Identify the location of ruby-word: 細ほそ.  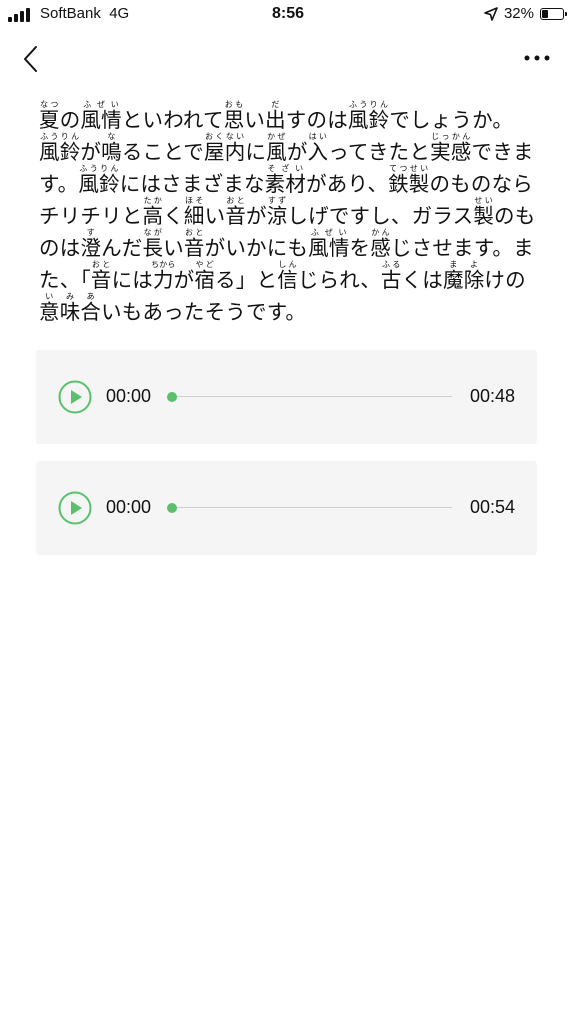
(194, 212).